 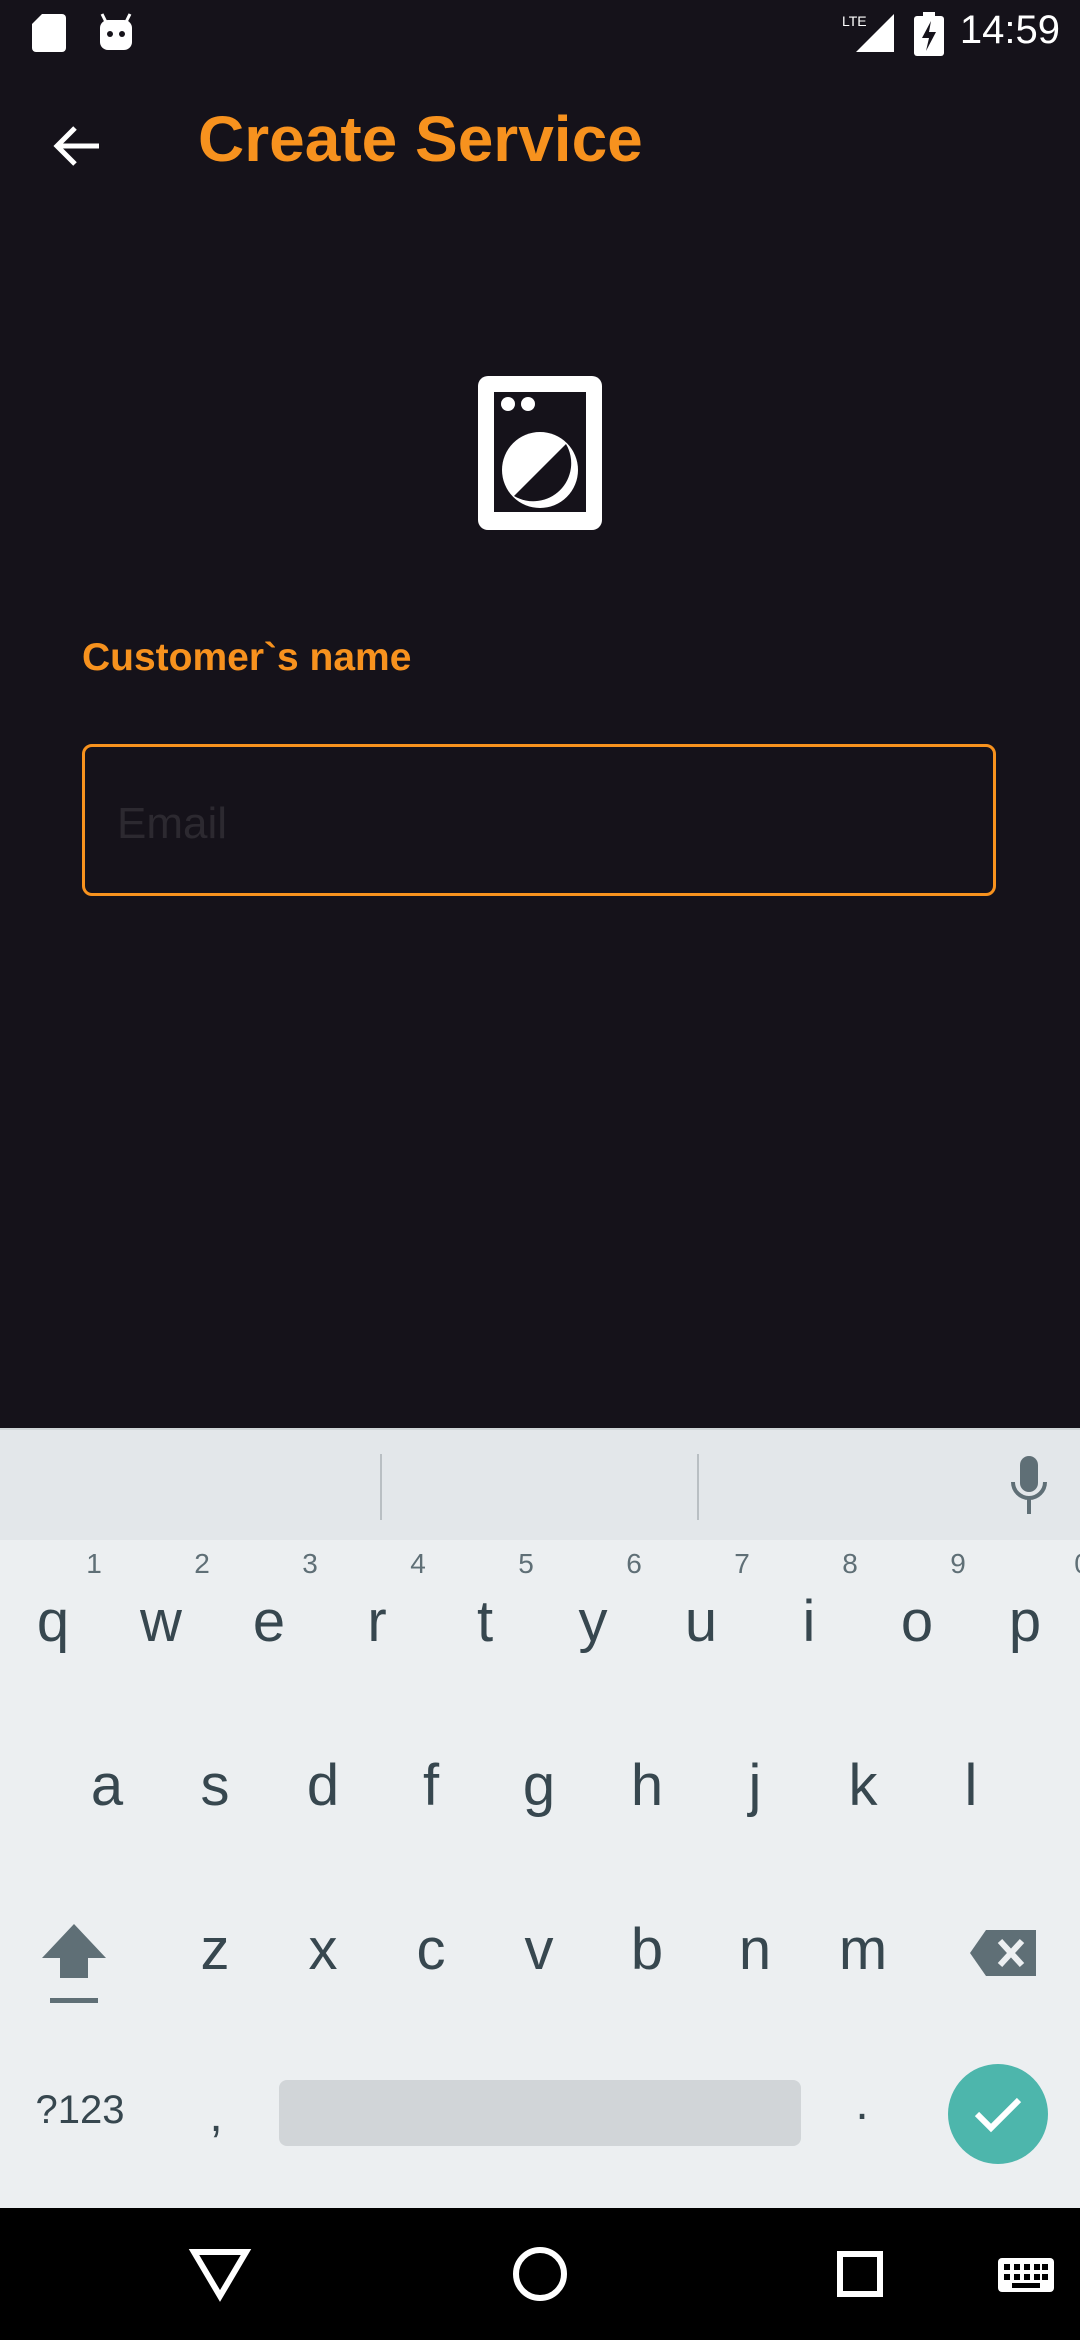 I want to click on arrow-back-icon, so click(x=76, y=146).